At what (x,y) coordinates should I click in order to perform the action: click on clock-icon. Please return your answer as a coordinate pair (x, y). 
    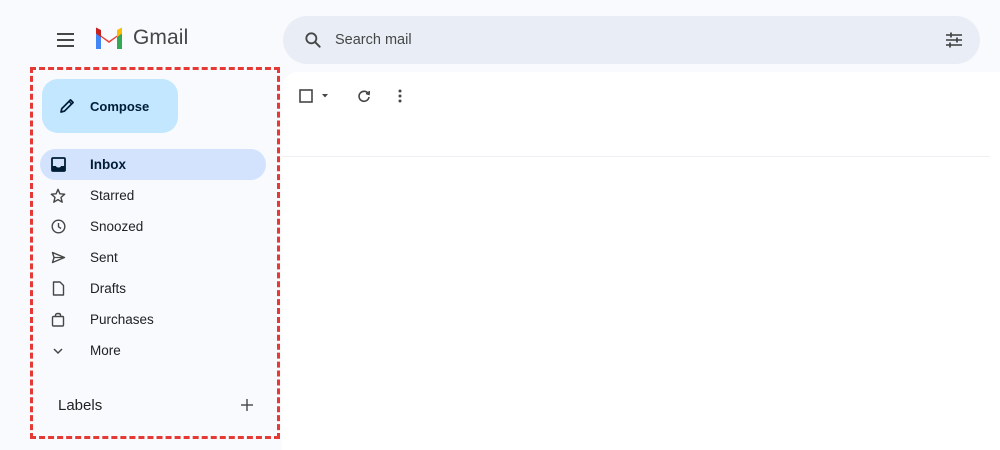
    Looking at the image, I should click on (58, 227).